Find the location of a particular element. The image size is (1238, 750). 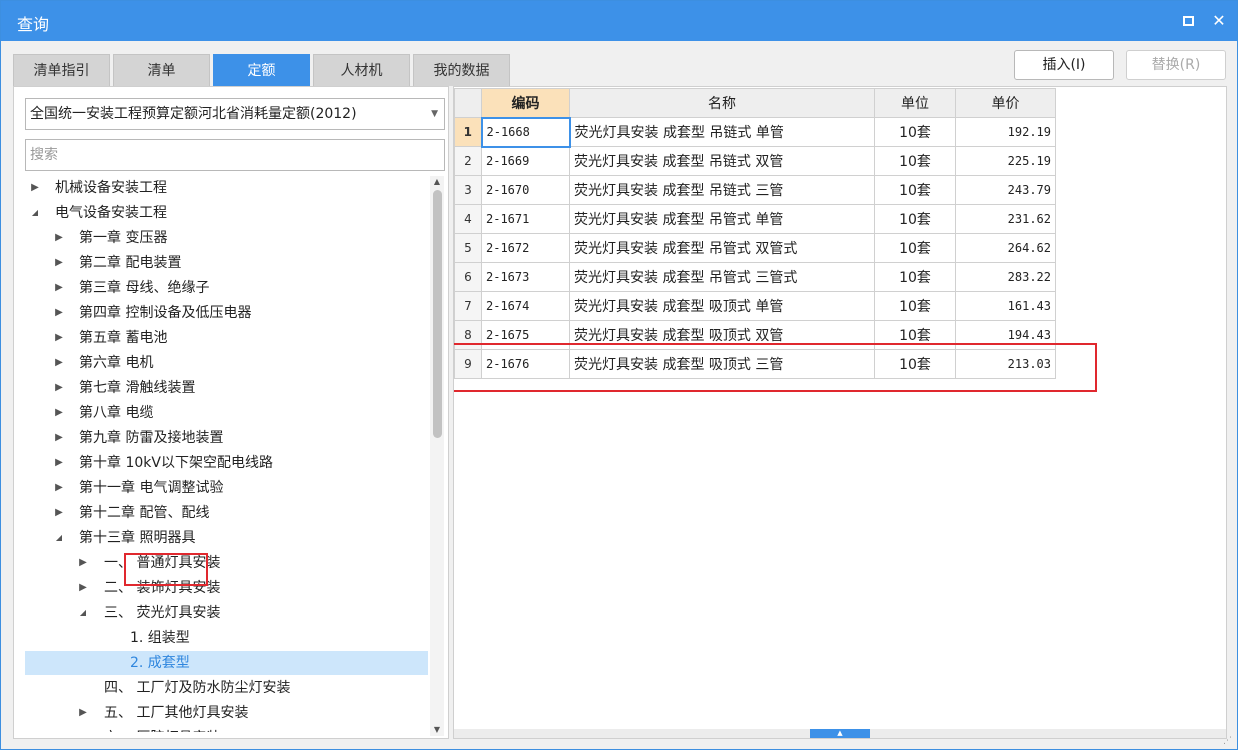

name-cell: 荧光灯具安装 成套型 吊链式 双管 is located at coordinates (722, 161).